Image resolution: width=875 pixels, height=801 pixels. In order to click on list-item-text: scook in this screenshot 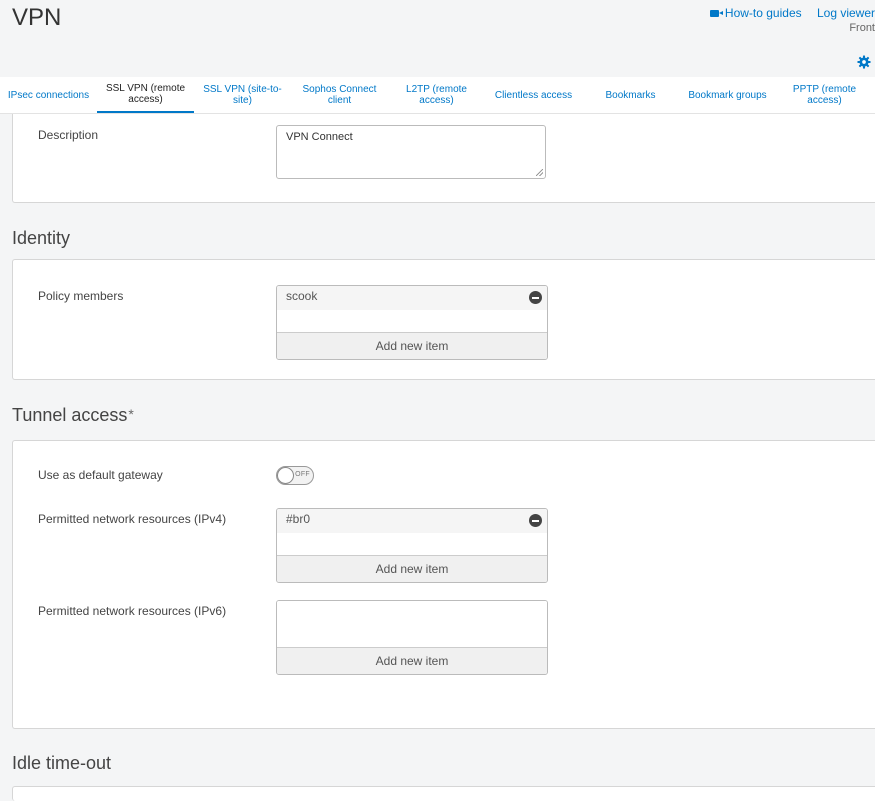, I will do `click(302, 296)`.